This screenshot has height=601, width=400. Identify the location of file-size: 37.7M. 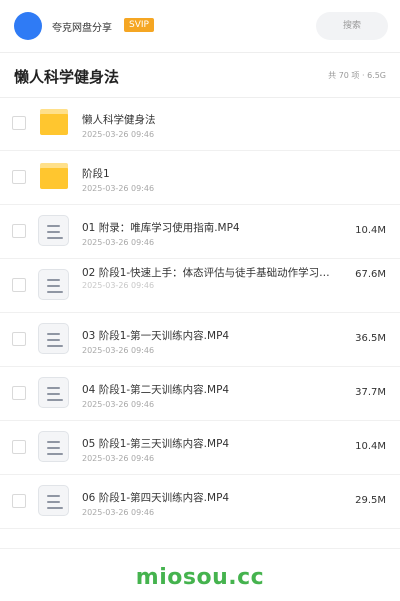
(370, 392).